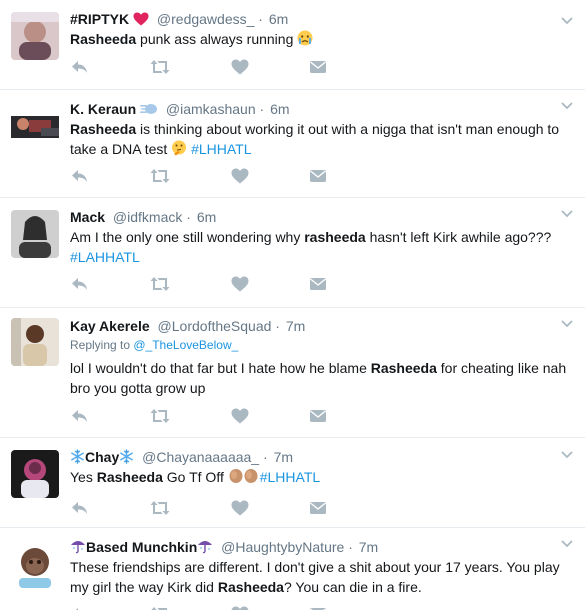 This screenshot has width=585, height=610. I want to click on crying-face-icon, so click(305, 40).